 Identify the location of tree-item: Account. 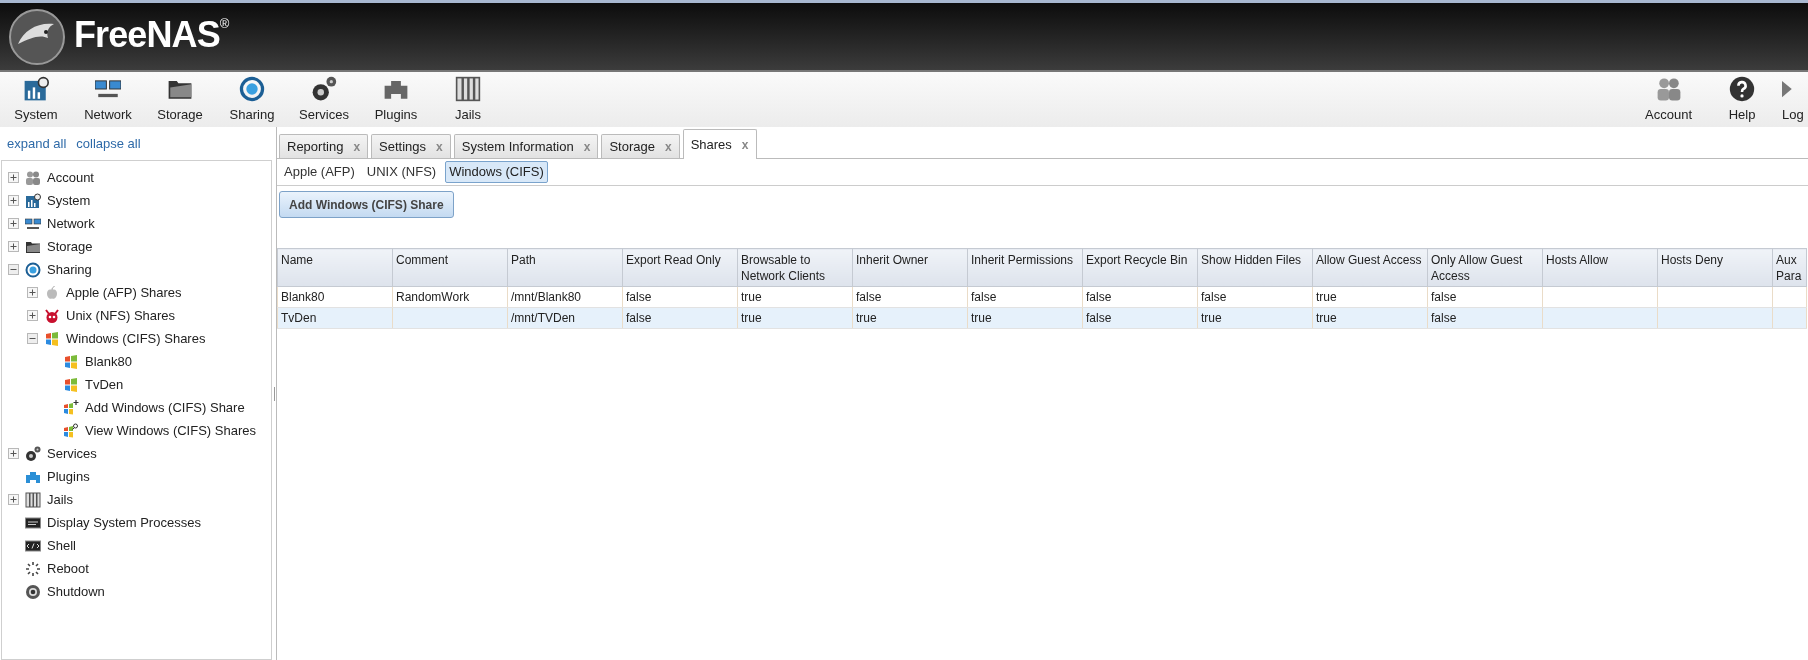
(70, 177).